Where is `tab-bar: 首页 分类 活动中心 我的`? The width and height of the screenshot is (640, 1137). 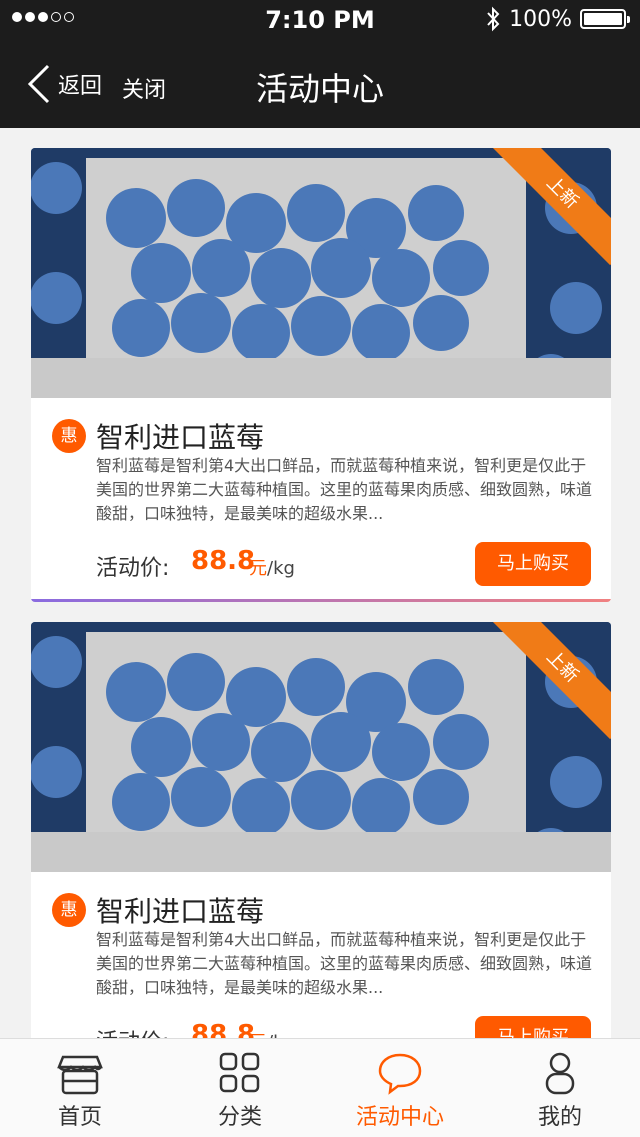
tab-bar: 首页 分类 活动中心 我的 is located at coordinates (320, 1087).